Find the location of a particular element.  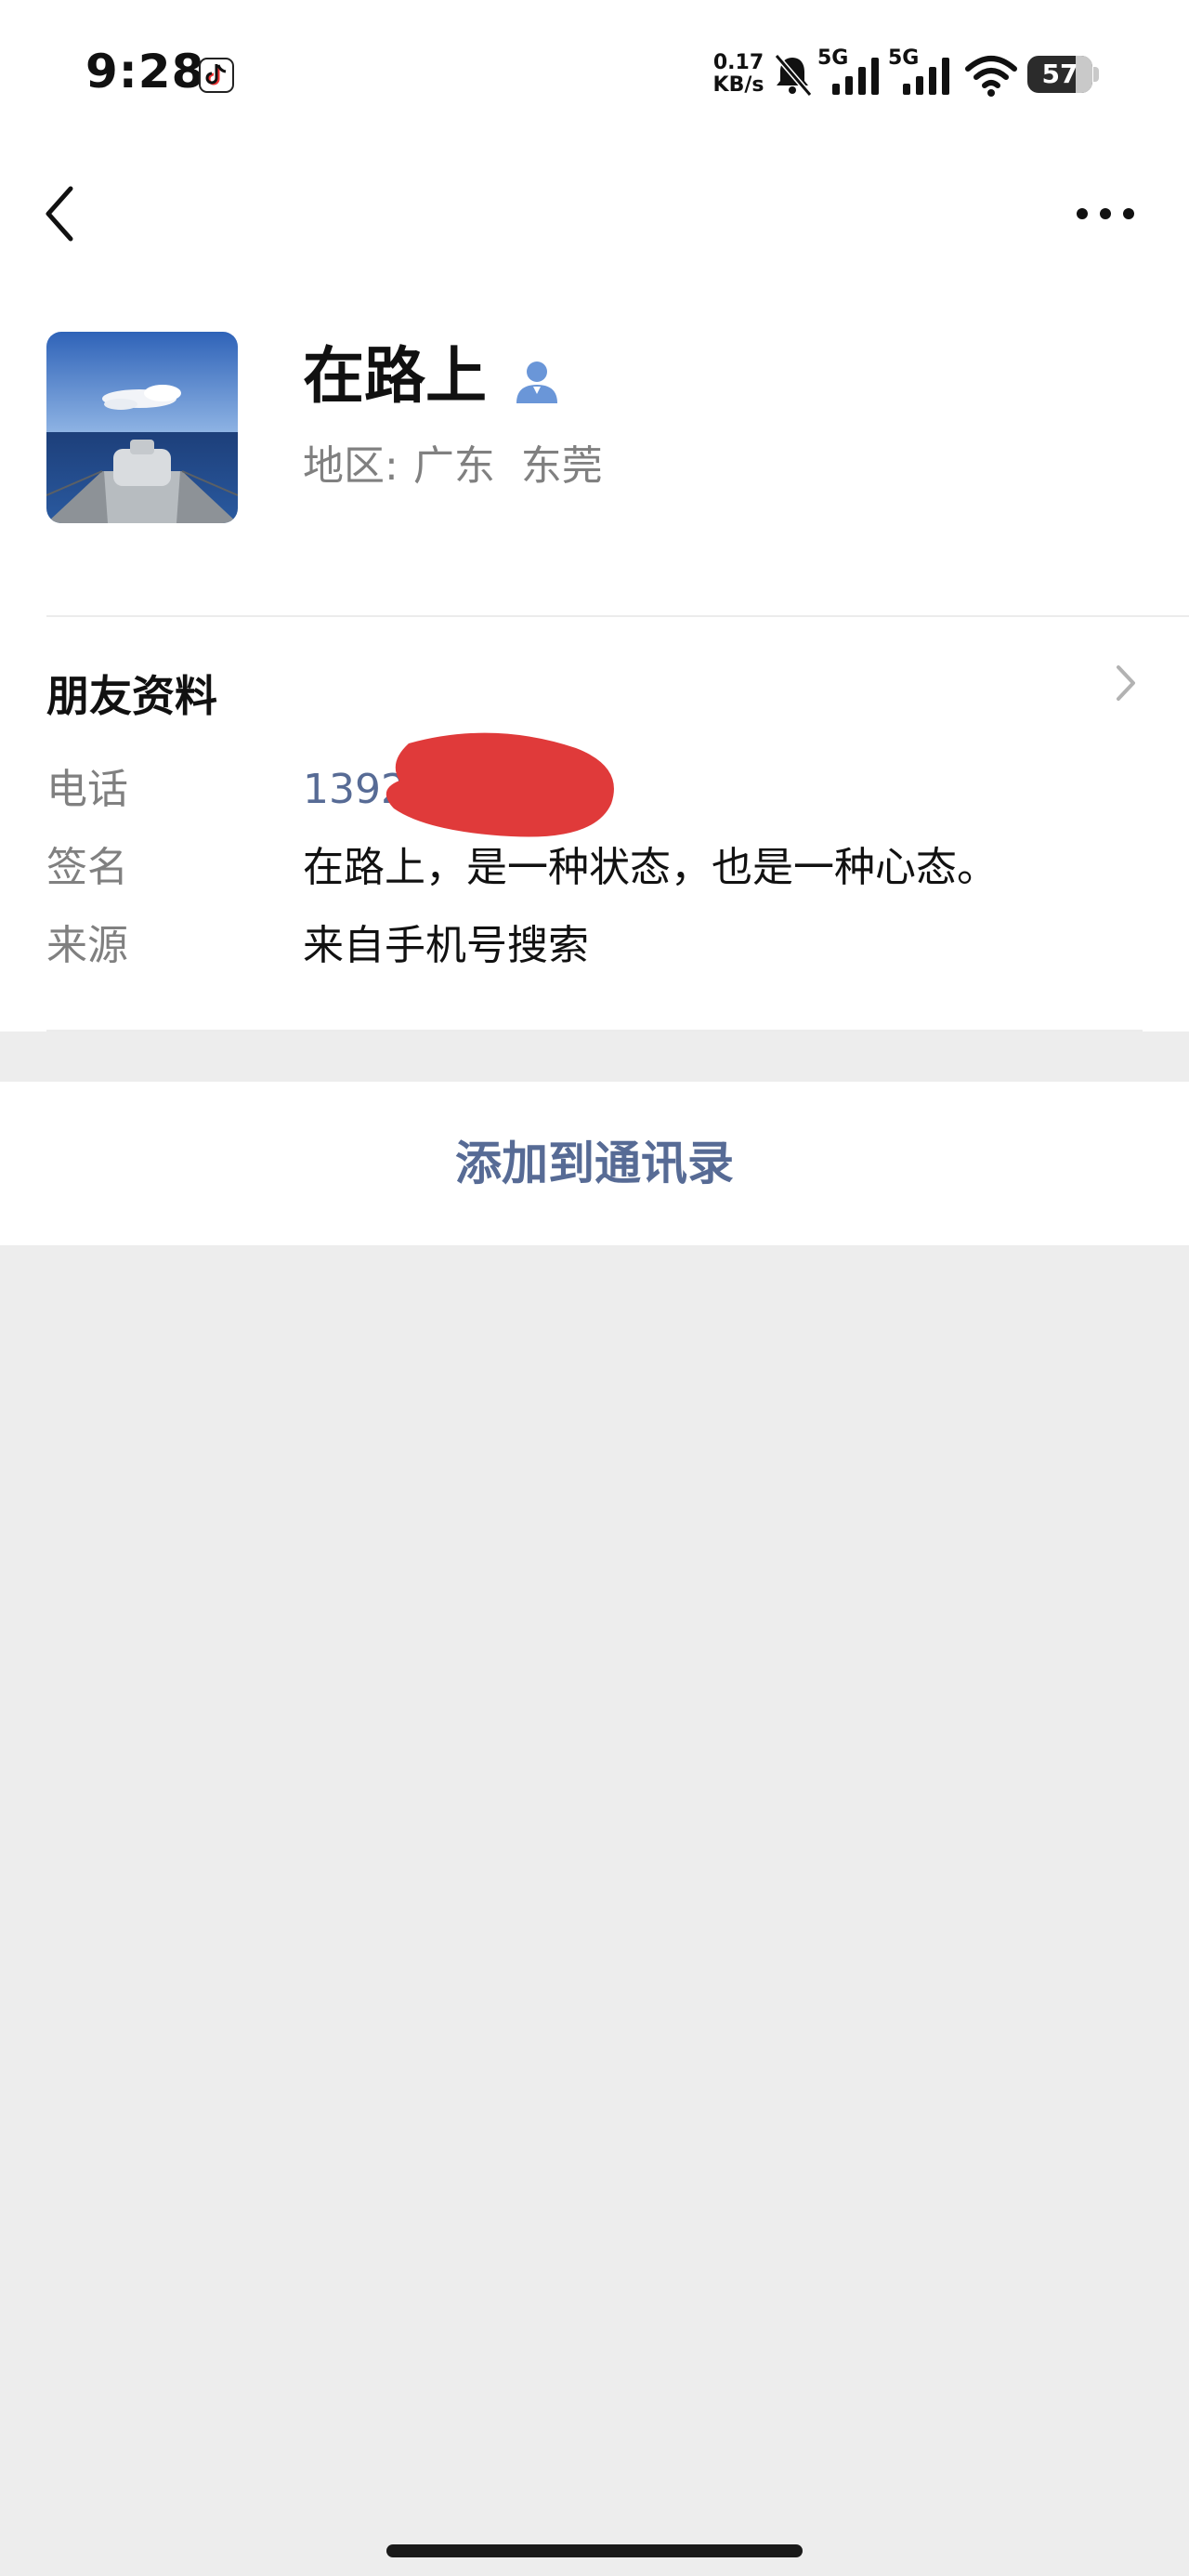

avatar is located at coordinates (142, 427).